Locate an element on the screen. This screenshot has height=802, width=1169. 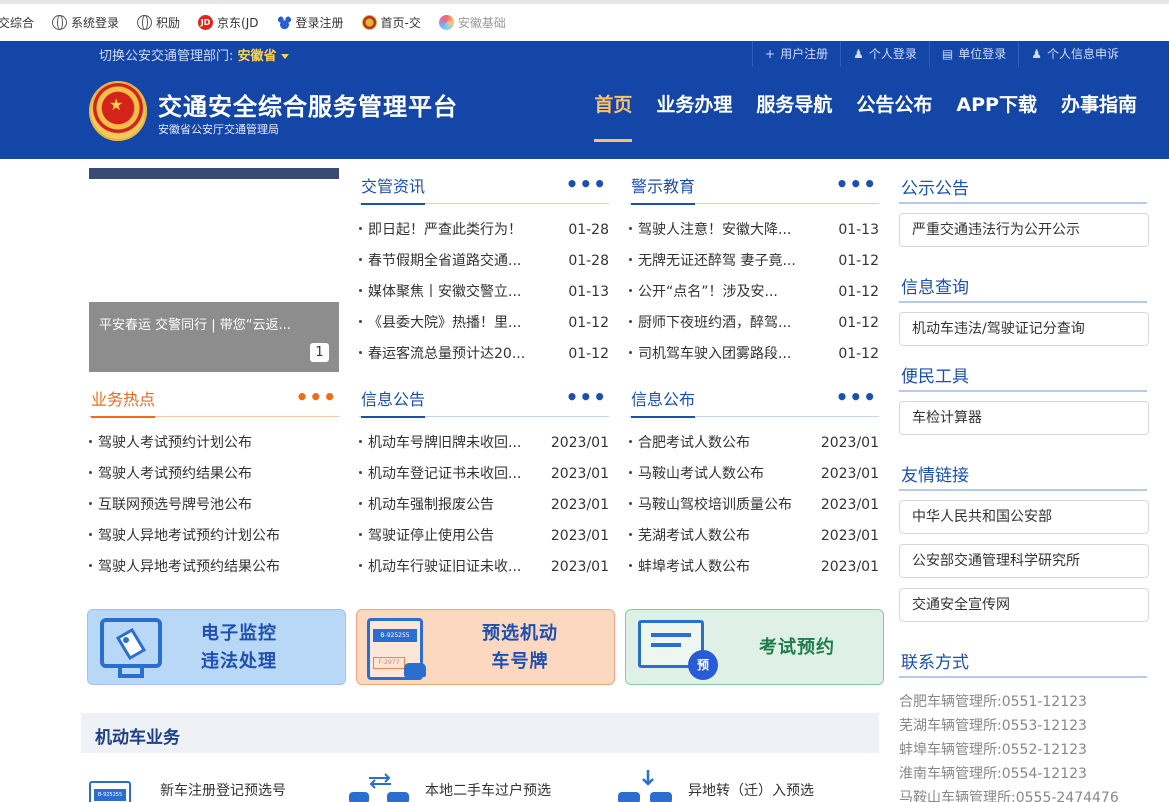
bookmark-5: 登录注册 is located at coordinates (310, 22).